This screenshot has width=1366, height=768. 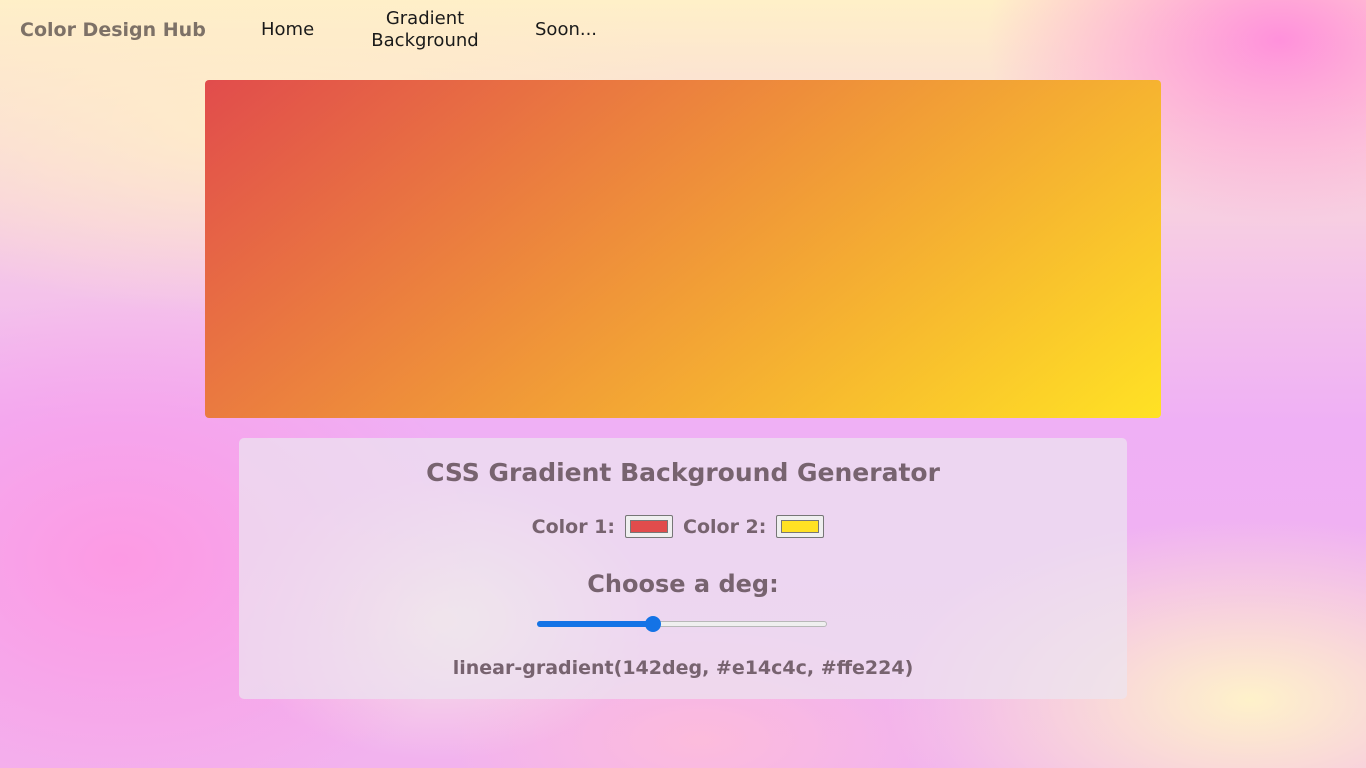 I want to click on deg-slider, so click(x=682, y=624).